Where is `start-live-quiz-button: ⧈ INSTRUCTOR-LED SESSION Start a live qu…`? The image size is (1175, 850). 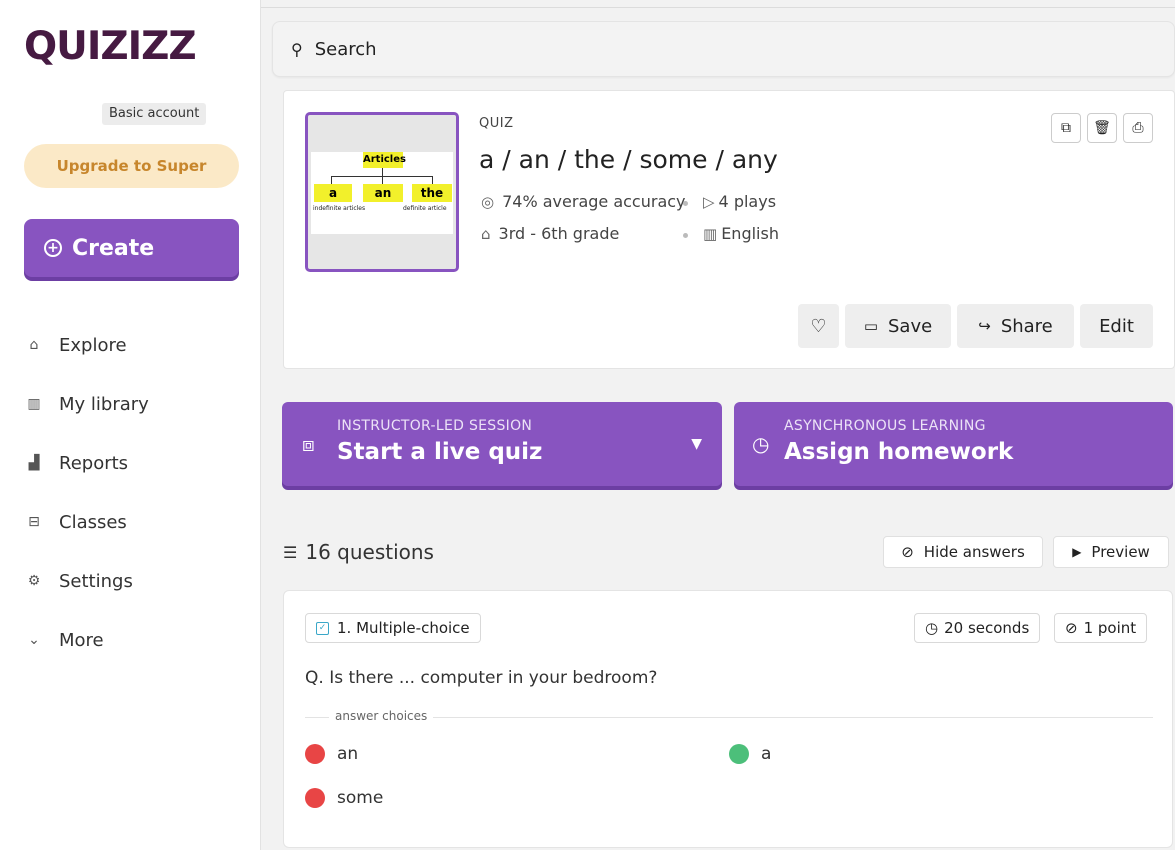 start-live-quiz-button: ⧈ INSTRUCTOR-LED SESSION Start a live qu… is located at coordinates (502, 444).